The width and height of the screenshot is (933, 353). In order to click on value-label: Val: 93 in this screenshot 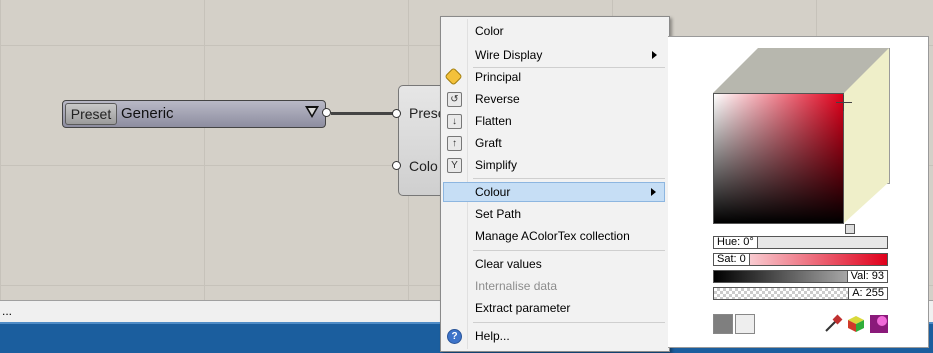, I will do `click(866, 276)`.